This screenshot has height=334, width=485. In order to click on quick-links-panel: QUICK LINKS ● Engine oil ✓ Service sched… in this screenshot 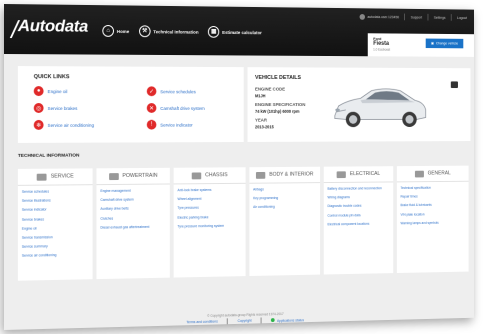, I will do `click(131, 104)`.